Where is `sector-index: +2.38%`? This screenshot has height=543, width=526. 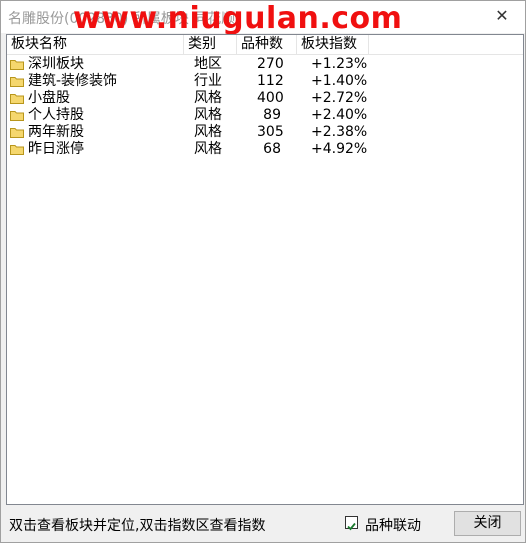 sector-index: +2.38% is located at coordinates (339, 132).